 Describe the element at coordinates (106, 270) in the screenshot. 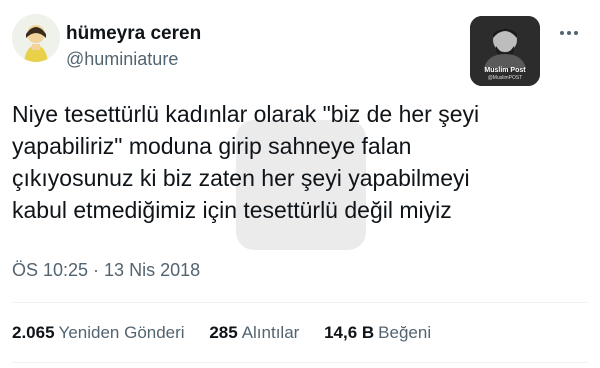

I see `tweet-timestamp: ÖS 10:25 · 13 Nis 2018` at that location.